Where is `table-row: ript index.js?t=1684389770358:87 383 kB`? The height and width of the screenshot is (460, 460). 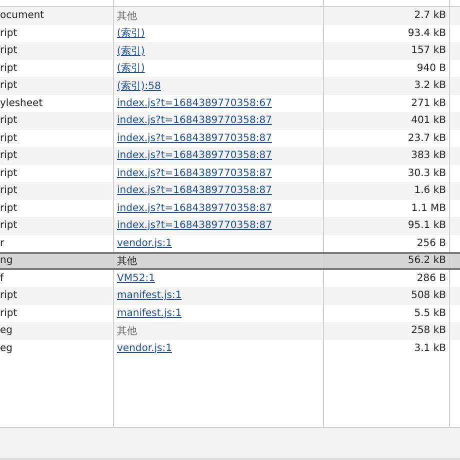 table-row: ript index.js?t=1684389770358:87 383 kB is located at coordinates (230, 155).